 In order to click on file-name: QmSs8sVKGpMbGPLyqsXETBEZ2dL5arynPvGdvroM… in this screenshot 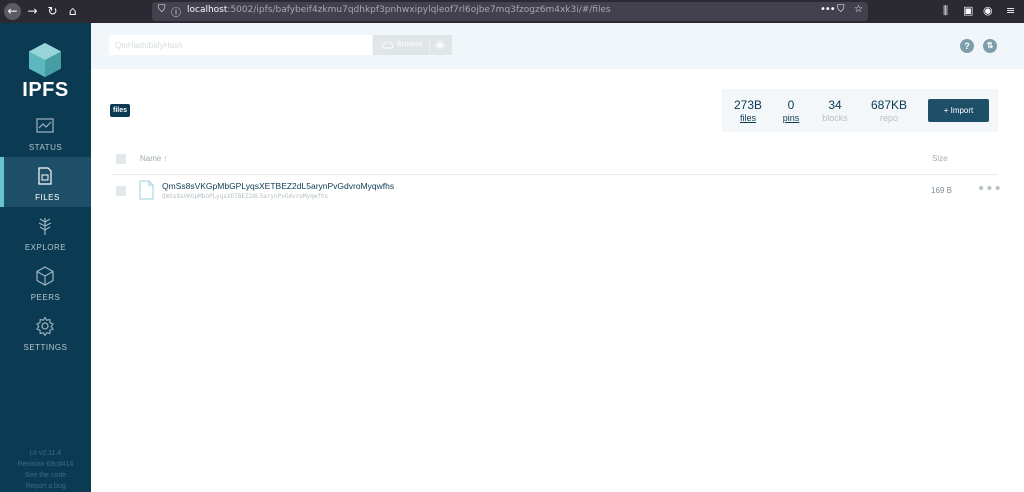, I will do `click(278, 186)`.